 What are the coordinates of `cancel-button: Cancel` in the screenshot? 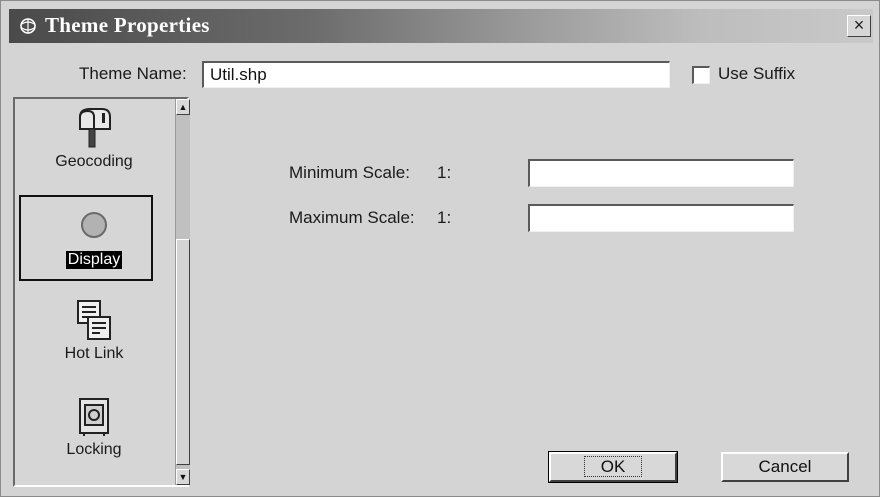 It's located at (785, 467).